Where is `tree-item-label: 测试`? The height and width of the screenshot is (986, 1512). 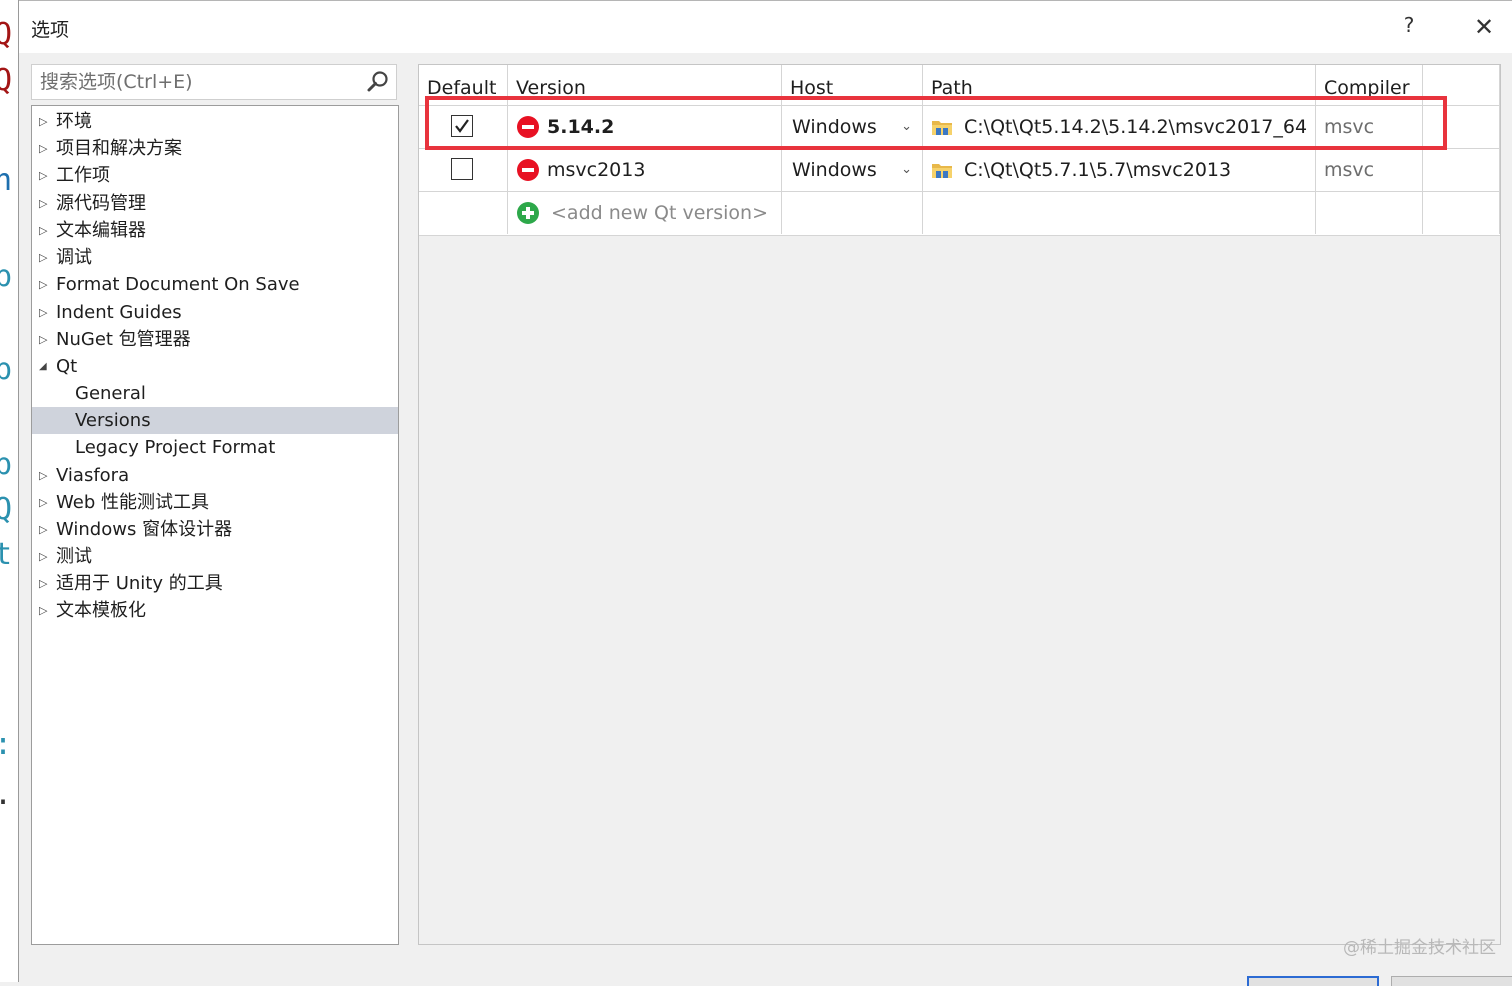 tree-item-label: 测试 is located at coordinates (74, 556).